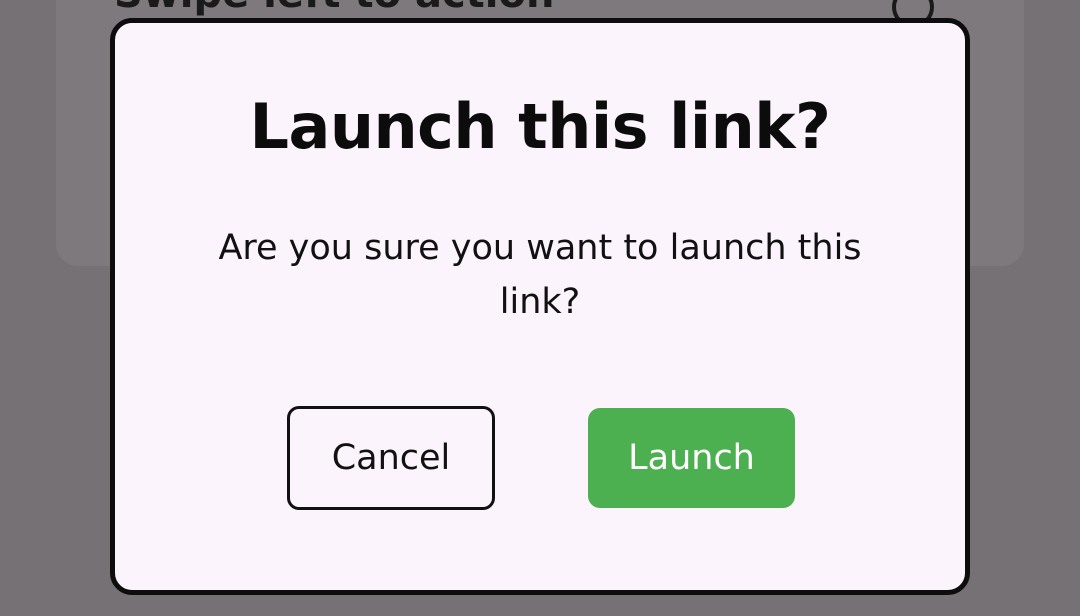 The image size is (1080, 616). Describe the element at coordinates (334, 7) in the screenshot. I see `background-card-text: Swipe left to action` at that location.